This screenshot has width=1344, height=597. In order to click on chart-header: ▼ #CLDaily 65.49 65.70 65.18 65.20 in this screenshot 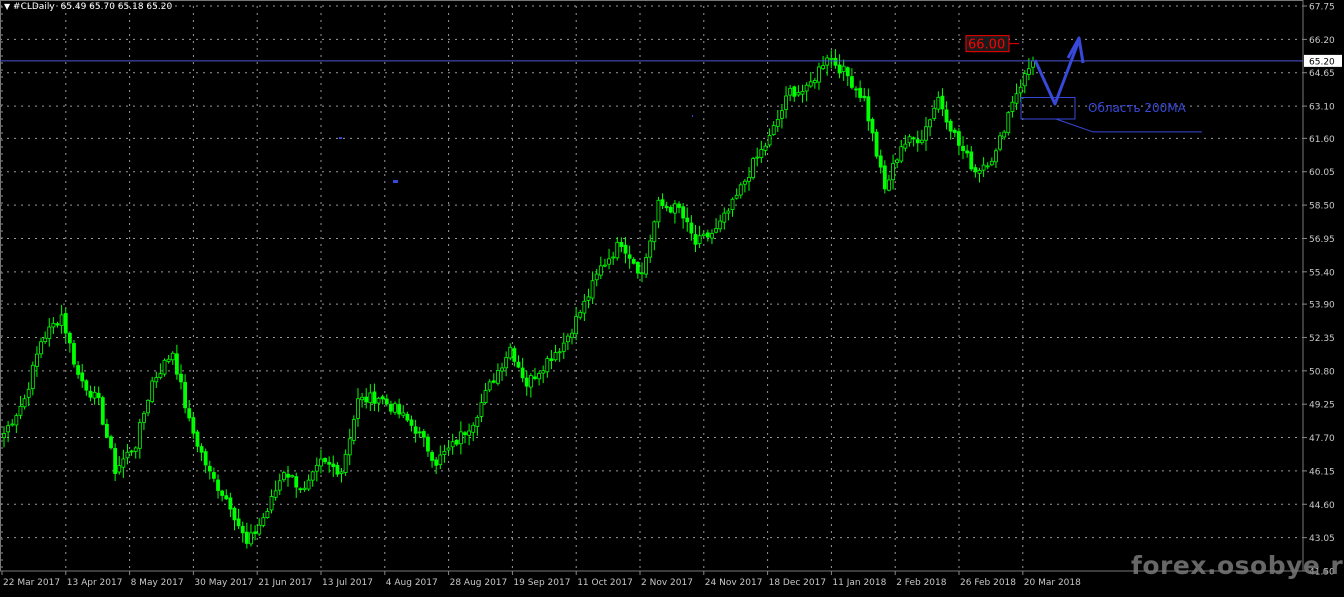, I will do `click(88, 7)`.